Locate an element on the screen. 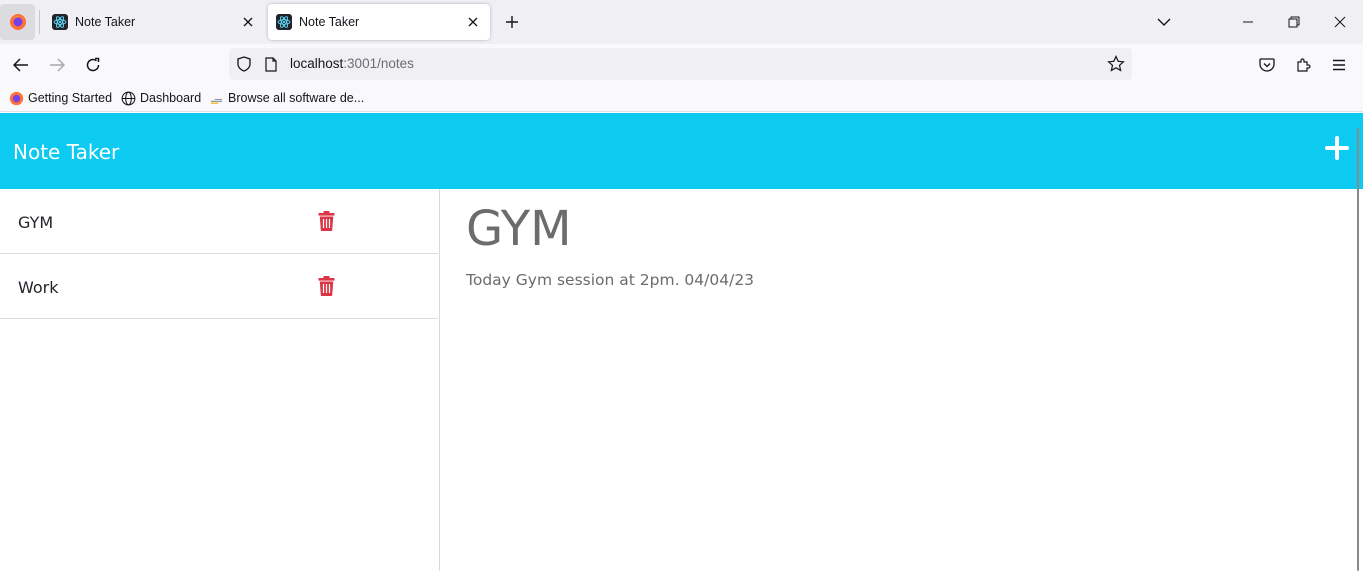 This screenshot has height=571, width=1363. list-all-tabs-button is located at coordinates (1164, 22).